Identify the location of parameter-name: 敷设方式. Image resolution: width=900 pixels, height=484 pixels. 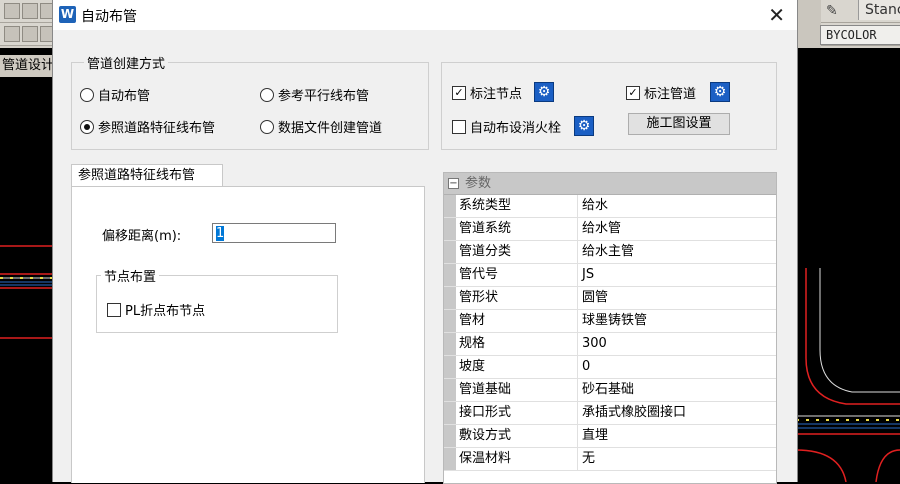
(517, 436).